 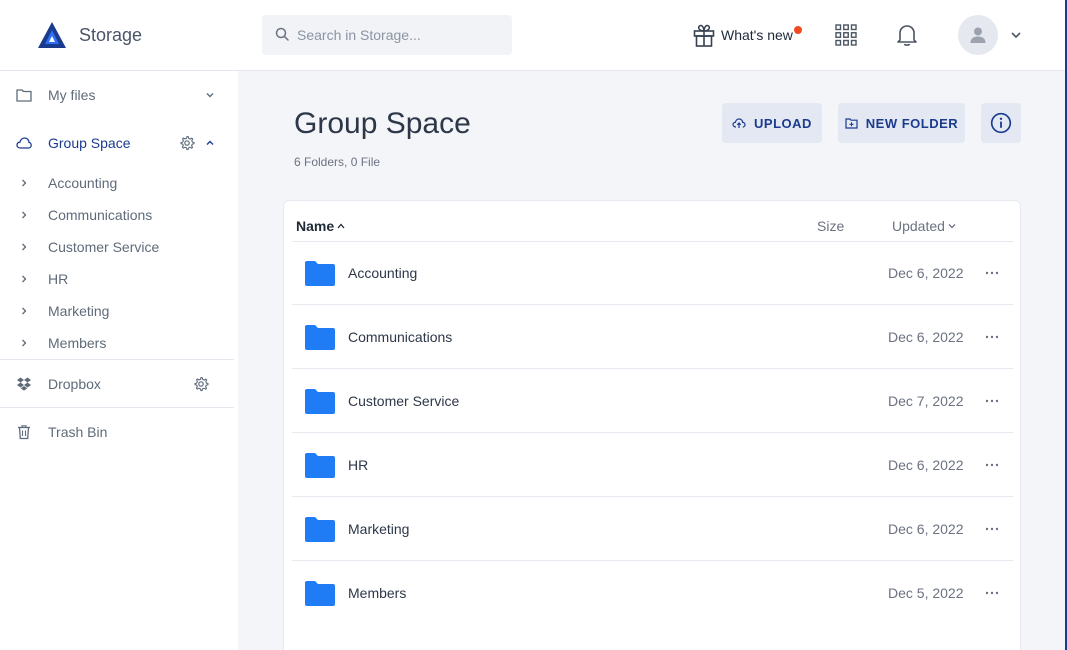 What do you see at coordinates (926, 401) in the screenshot?
I see `folder-updated: Dec 7, 2022` at bounding box center [926, 401].